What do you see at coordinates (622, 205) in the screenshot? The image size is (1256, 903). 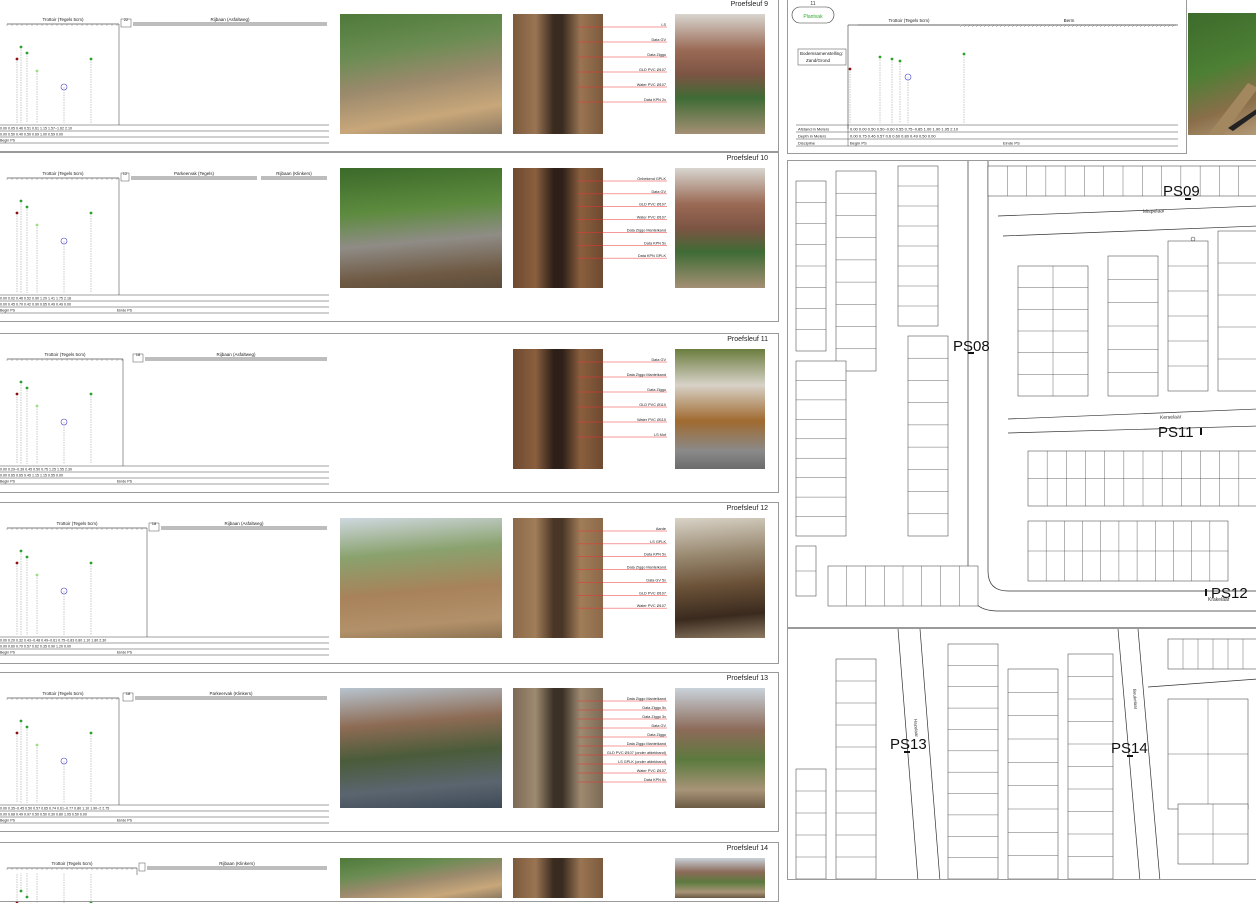 I see `trench-label: GLD PVC Ø107` at bounding box center [622, 205].